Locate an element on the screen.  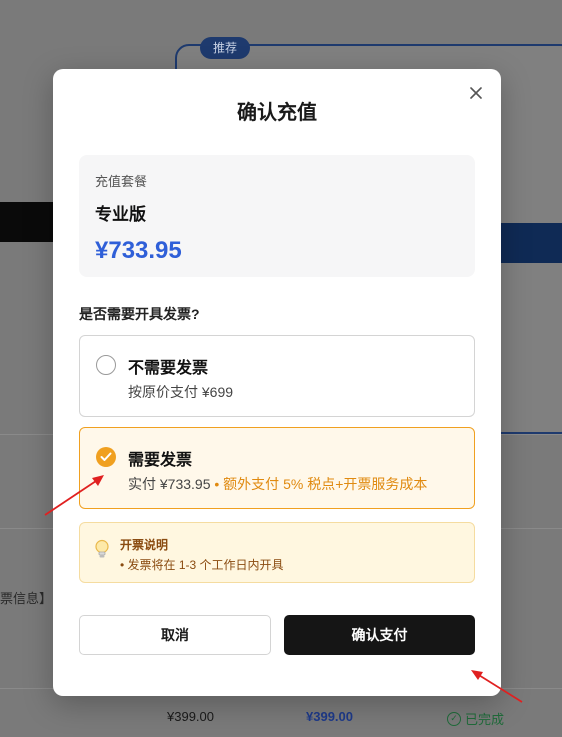
option-subtitle: 按原价支付 ¥699 is located at coordinates (181, 392).